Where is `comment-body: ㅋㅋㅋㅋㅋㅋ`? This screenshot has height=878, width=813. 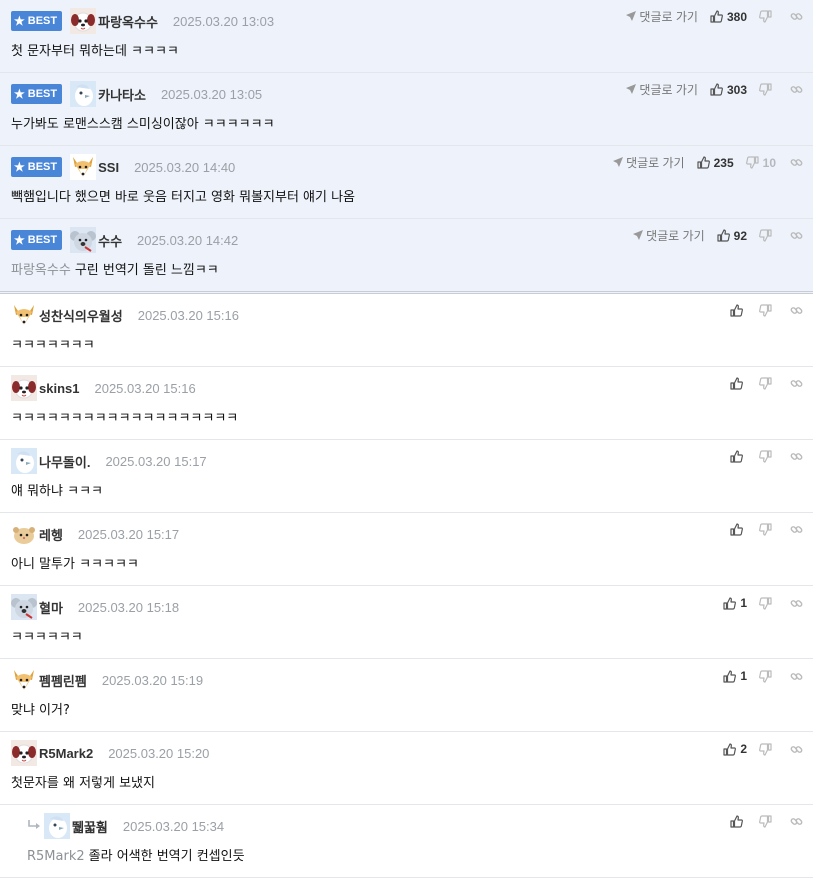
comment-body: ㅋㅋㅋㅋㅋㅋ is located at coordinates (47, 635).